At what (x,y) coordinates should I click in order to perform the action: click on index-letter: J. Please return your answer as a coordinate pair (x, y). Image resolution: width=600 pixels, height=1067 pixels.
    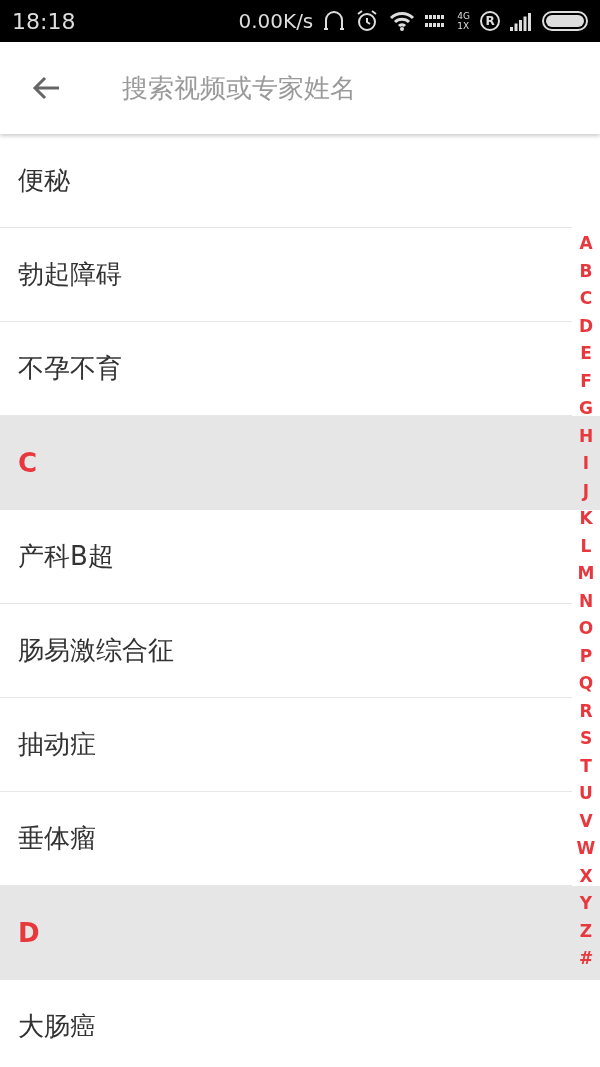
    Looking at the image, I should click on (586, 491).